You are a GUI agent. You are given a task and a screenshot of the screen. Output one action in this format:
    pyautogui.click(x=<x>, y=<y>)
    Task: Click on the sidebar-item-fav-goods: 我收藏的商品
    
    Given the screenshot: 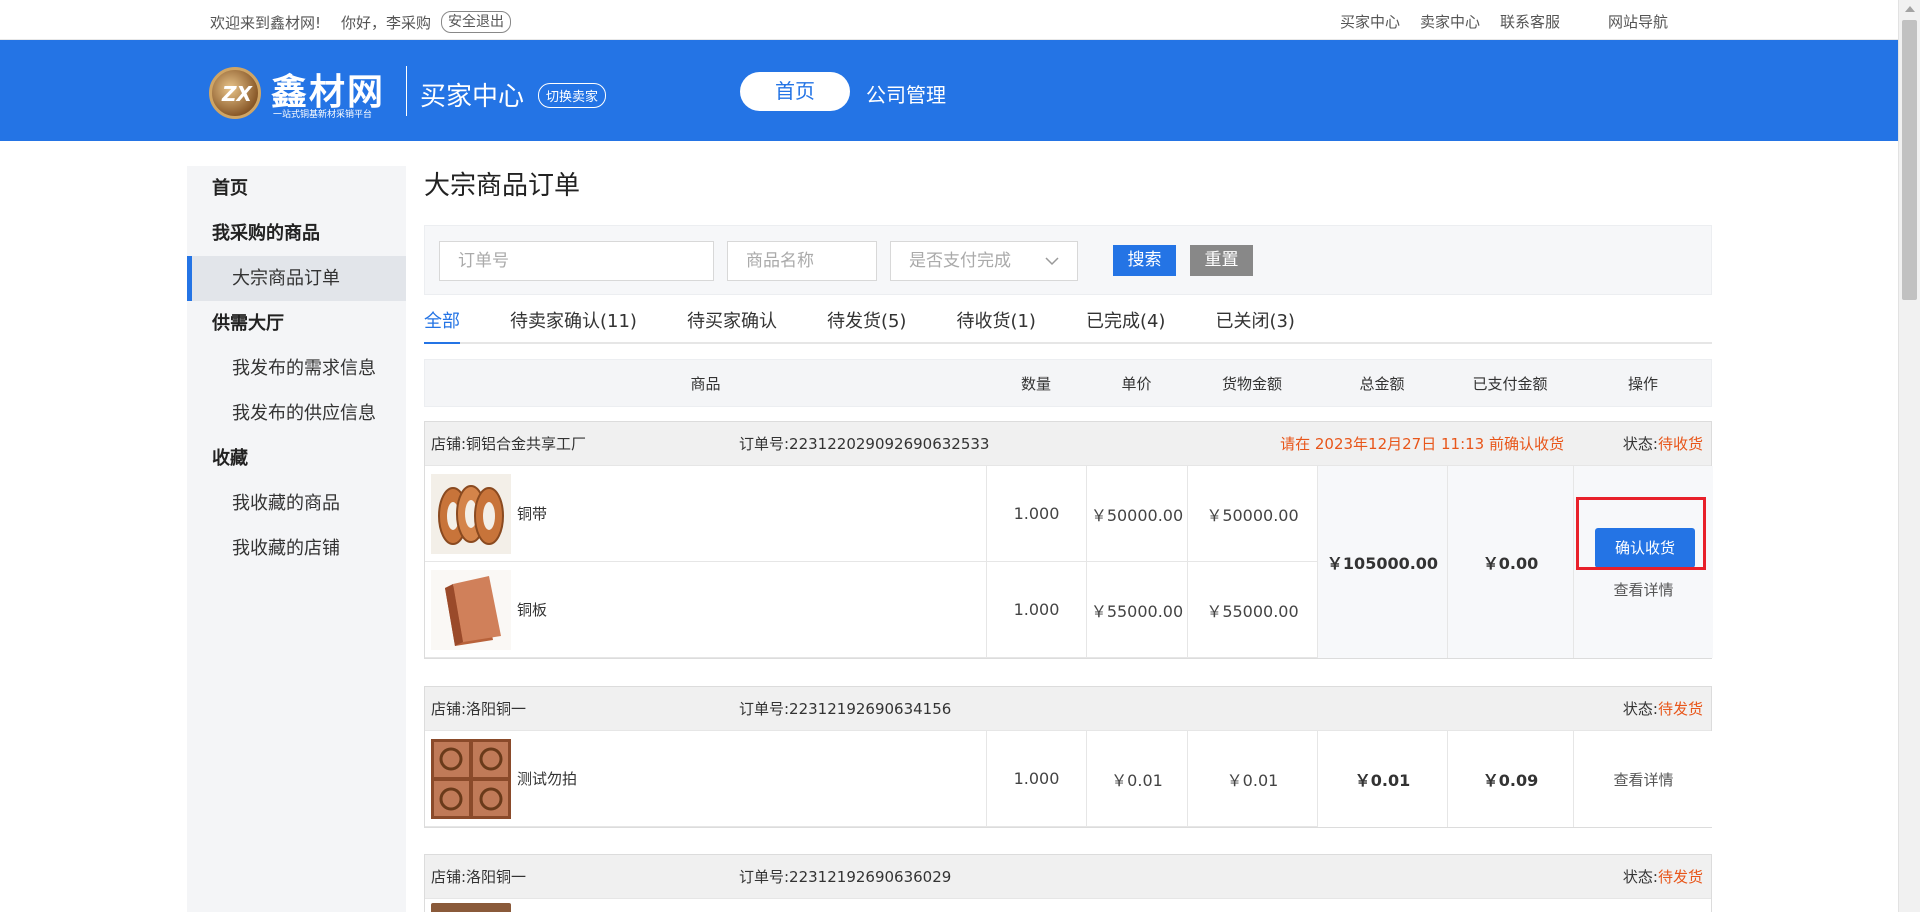 What is the action you would take?
    pyautogui.click(x=296, y=503)
    